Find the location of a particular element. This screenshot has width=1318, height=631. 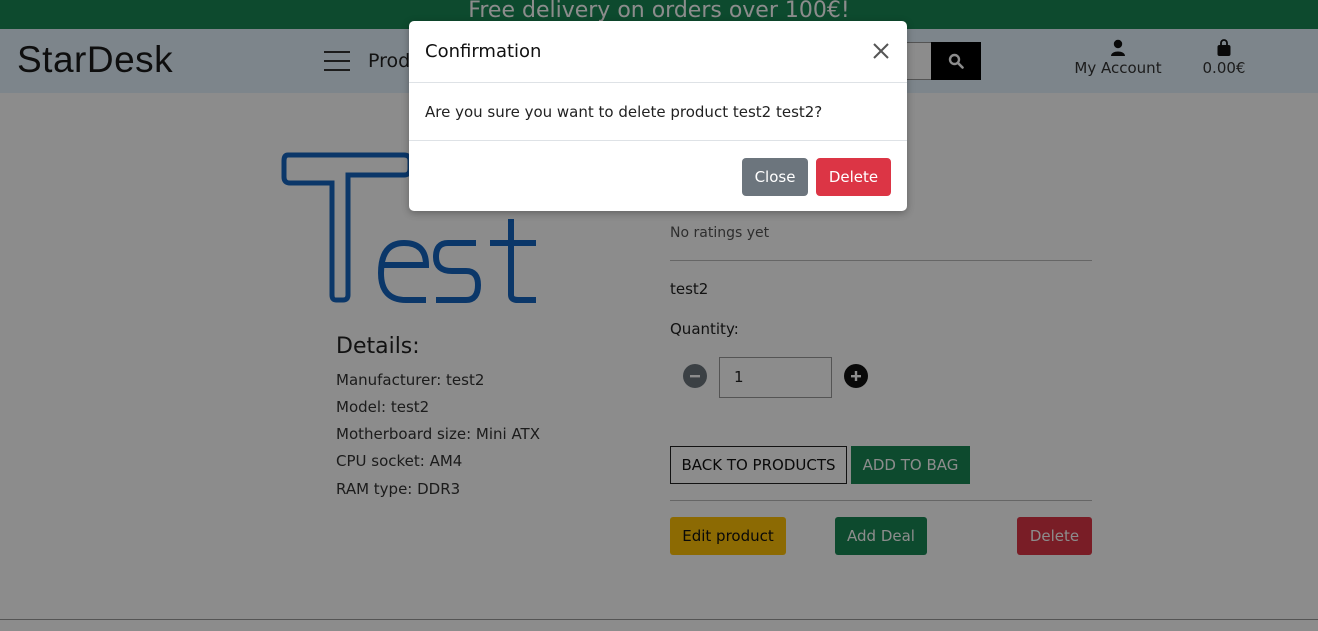

modal-footer: Close Delete is located at coordinates (658, 175).